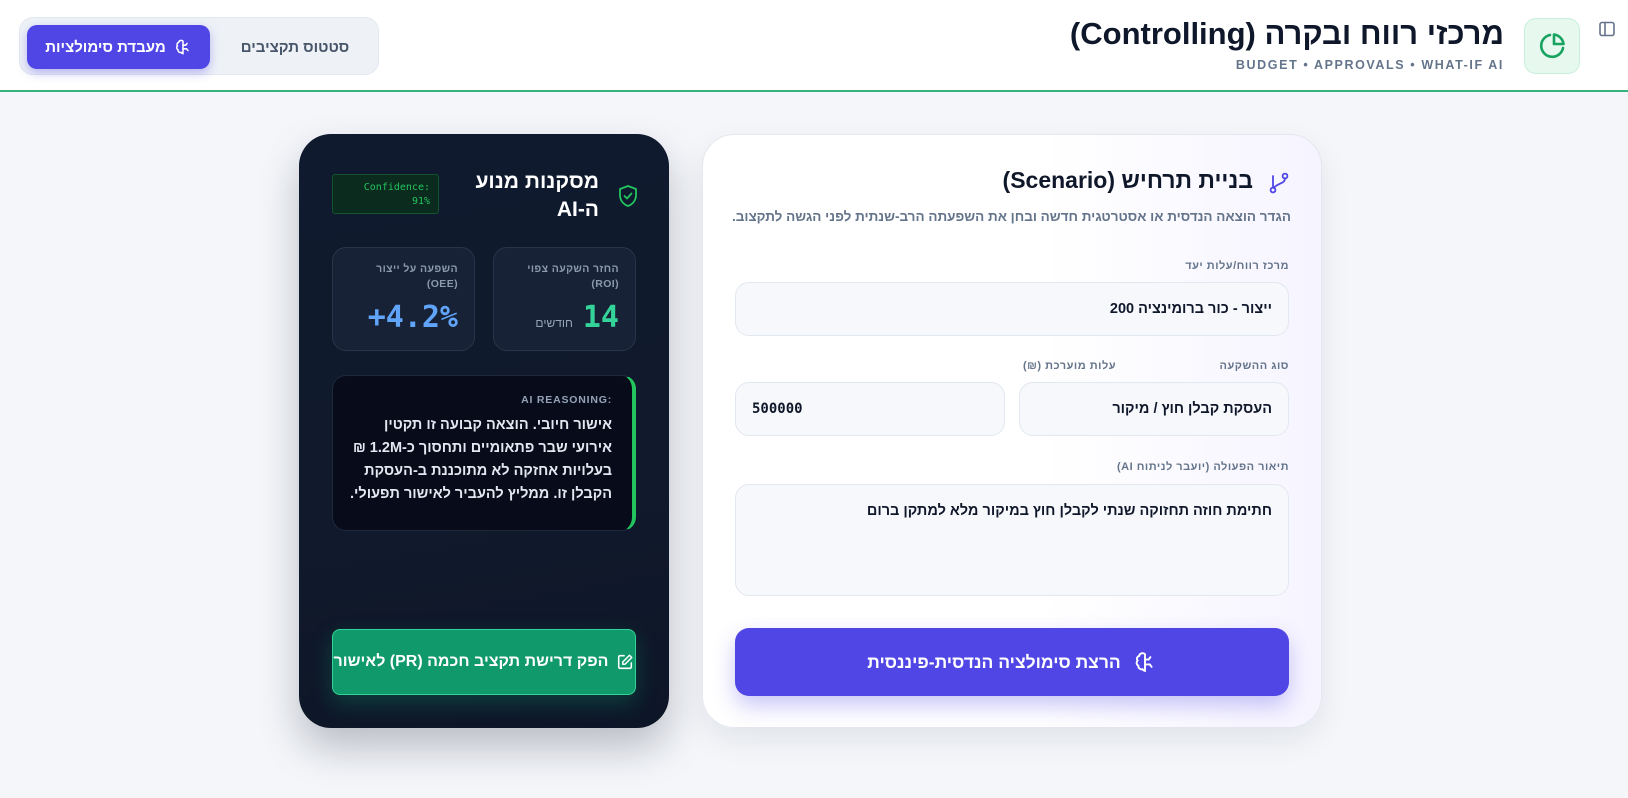  Describe the element at coordinates (1070, 366) in the screenshot. I see `estimated-cost-label: עלות מוערכת (₪)` at that location.